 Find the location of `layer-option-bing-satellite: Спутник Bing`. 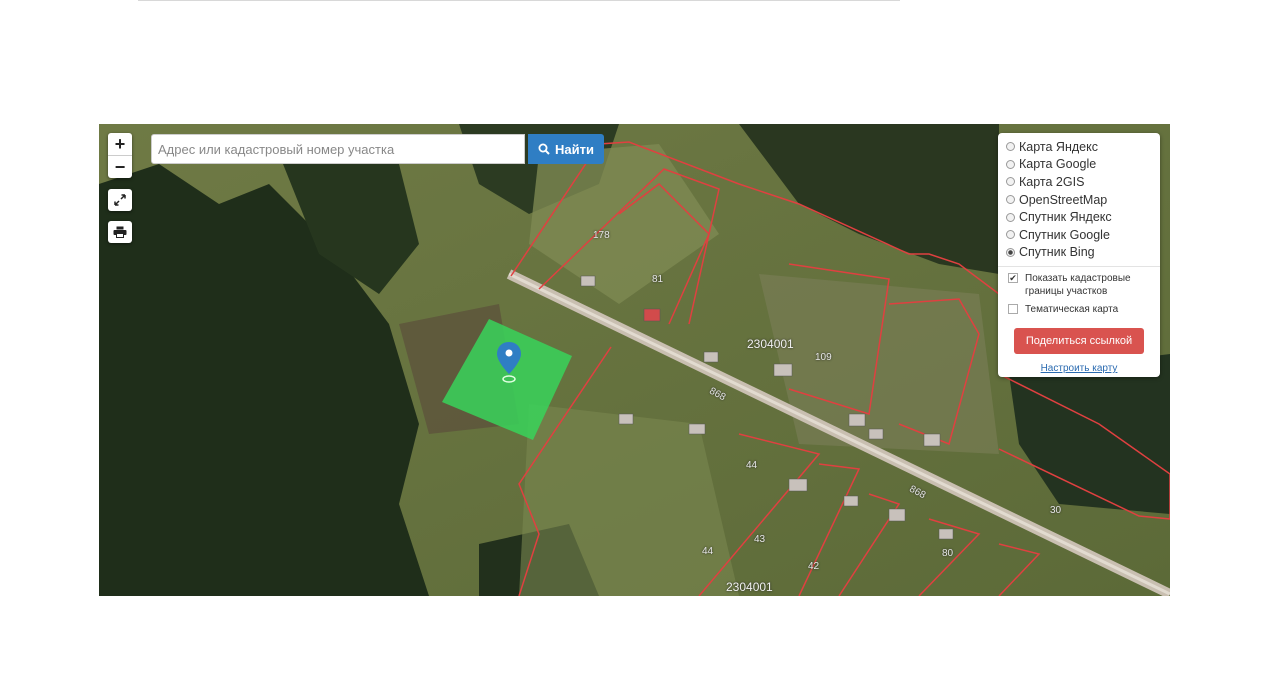

layer-option-bing-satellite: Спутник Bing is located at coordinates (1079, 253).